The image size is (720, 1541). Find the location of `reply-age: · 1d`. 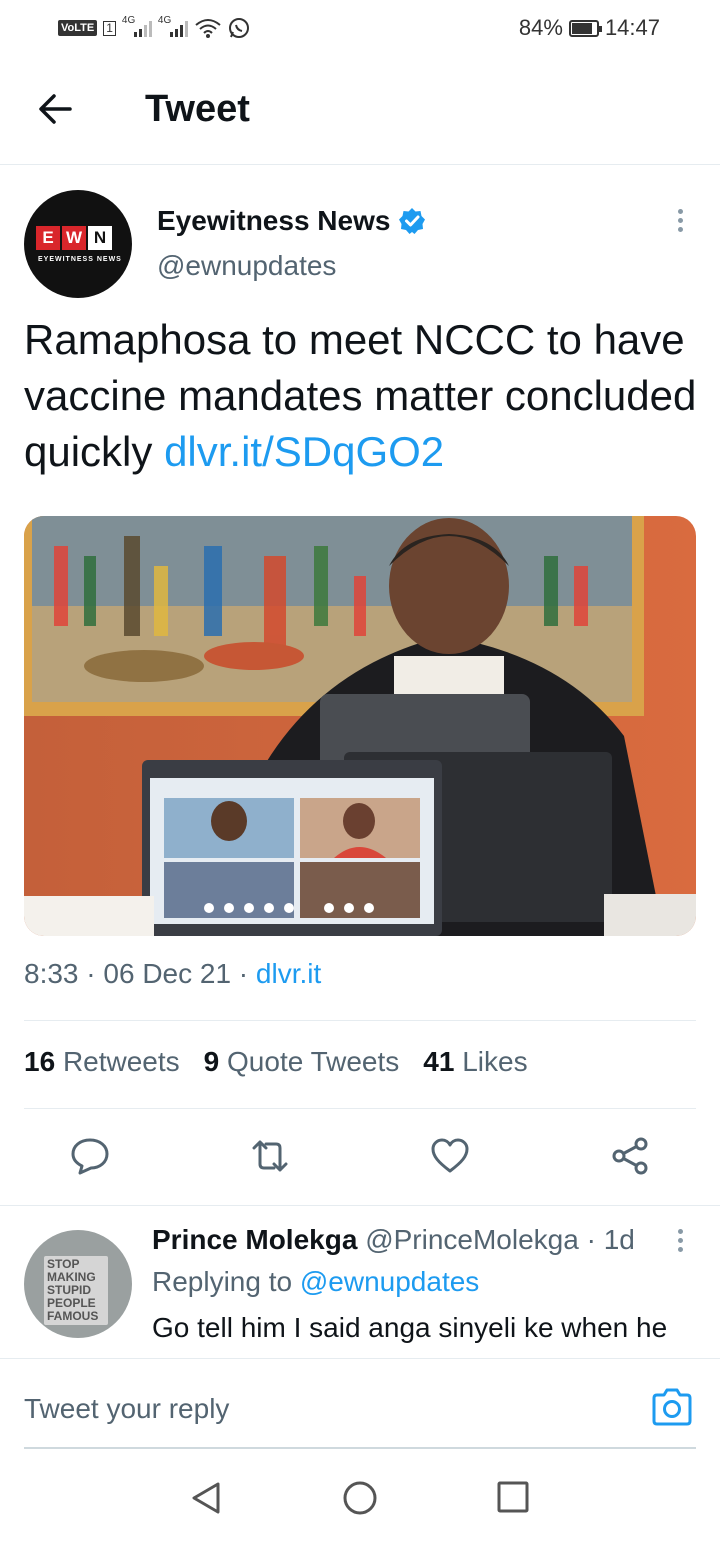

reply-age: · 1d is located at coordinates (610, 1239).